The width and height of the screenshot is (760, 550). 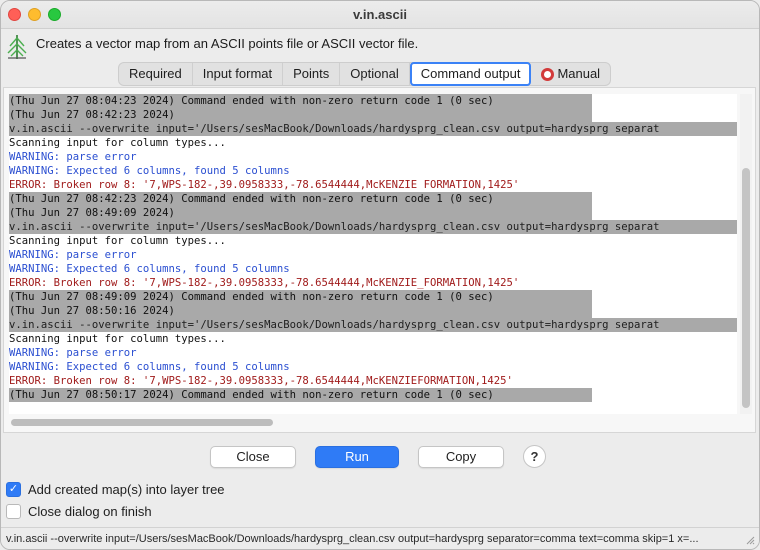 I want to click on tab-manual: Manual, so click(x=570, y=74).